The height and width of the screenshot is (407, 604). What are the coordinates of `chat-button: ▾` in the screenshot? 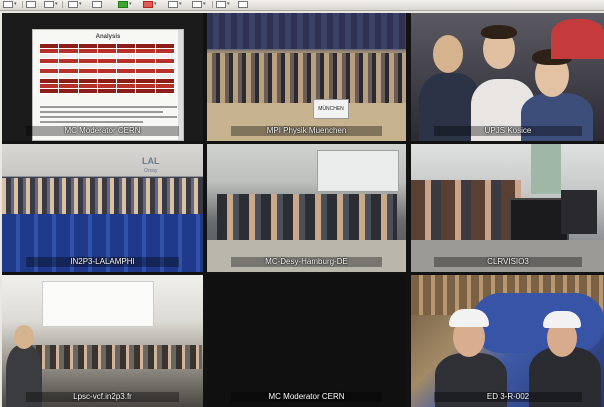 It's located at (175, 4).